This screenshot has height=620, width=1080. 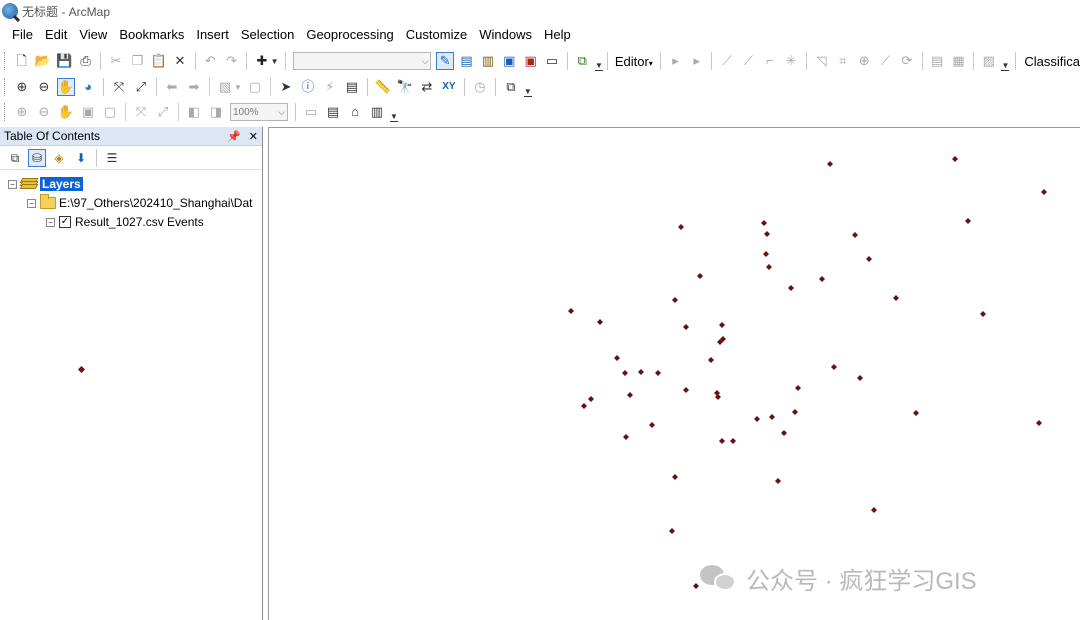 What do you see at coordinates (988, 61) in the screenshot?
I see `create-features-icon: ▨` at bounding box center [988, 61].